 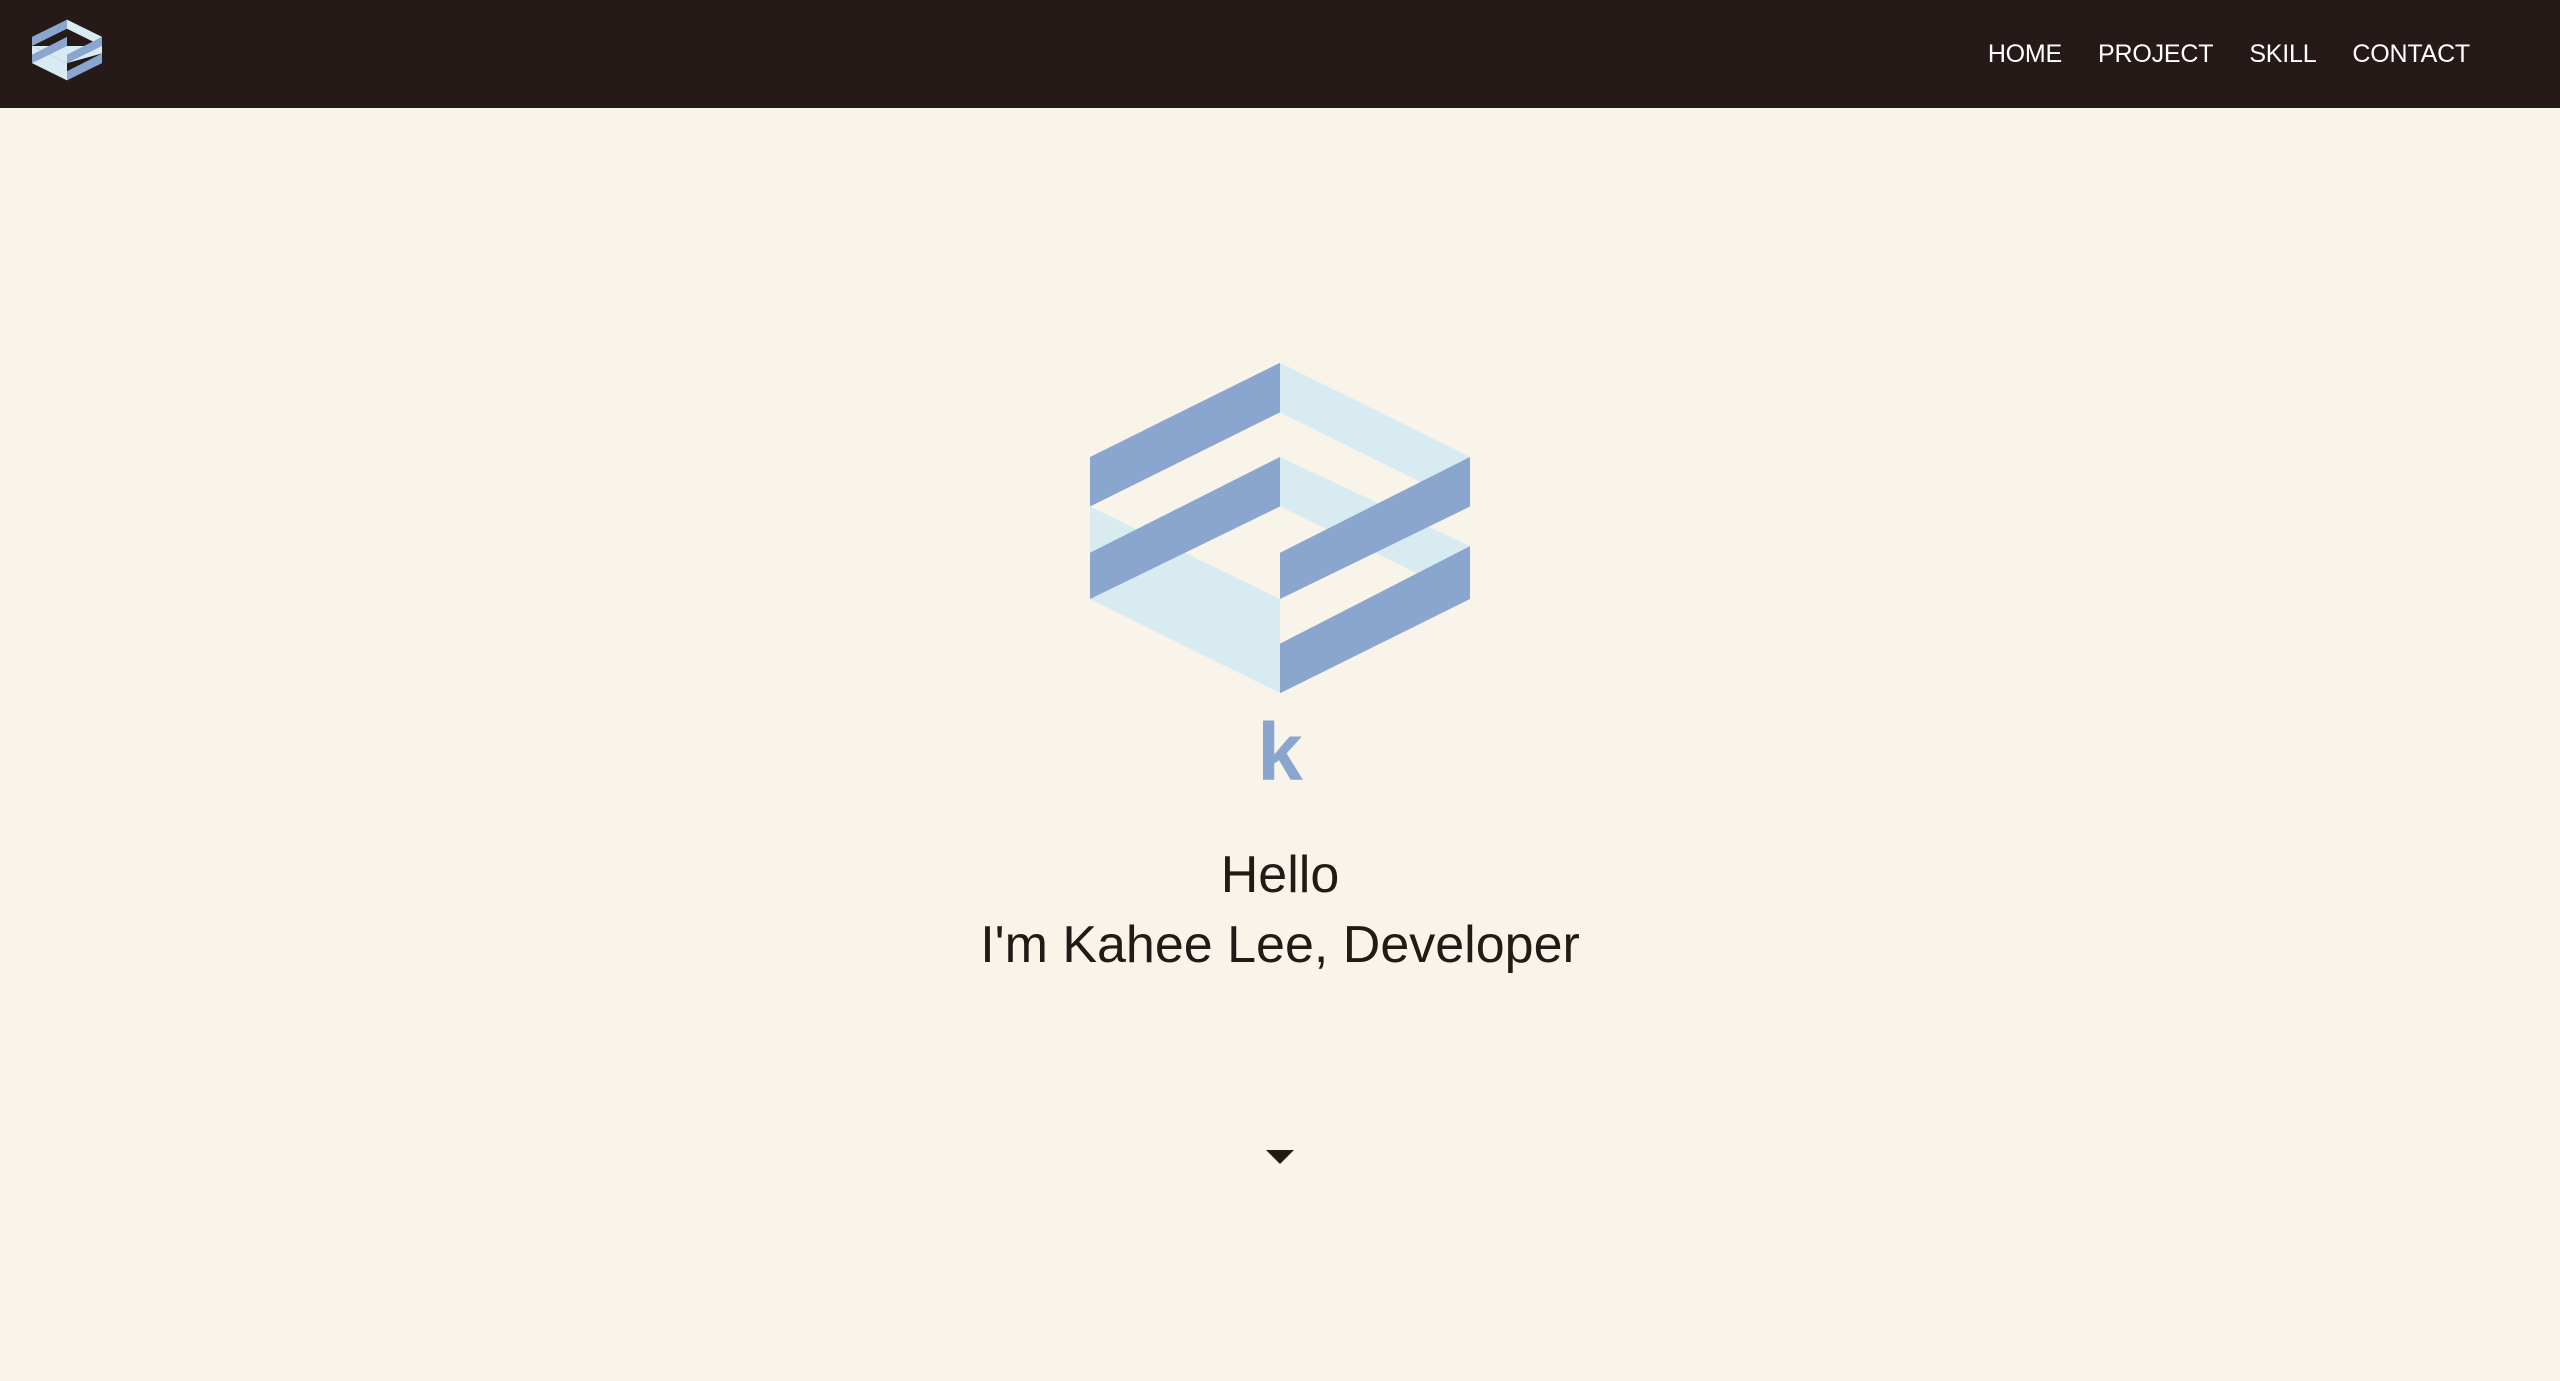 I want to click on navbar: HOME PROJECT SKILL CONTACT, so click(x=1280, y=54).